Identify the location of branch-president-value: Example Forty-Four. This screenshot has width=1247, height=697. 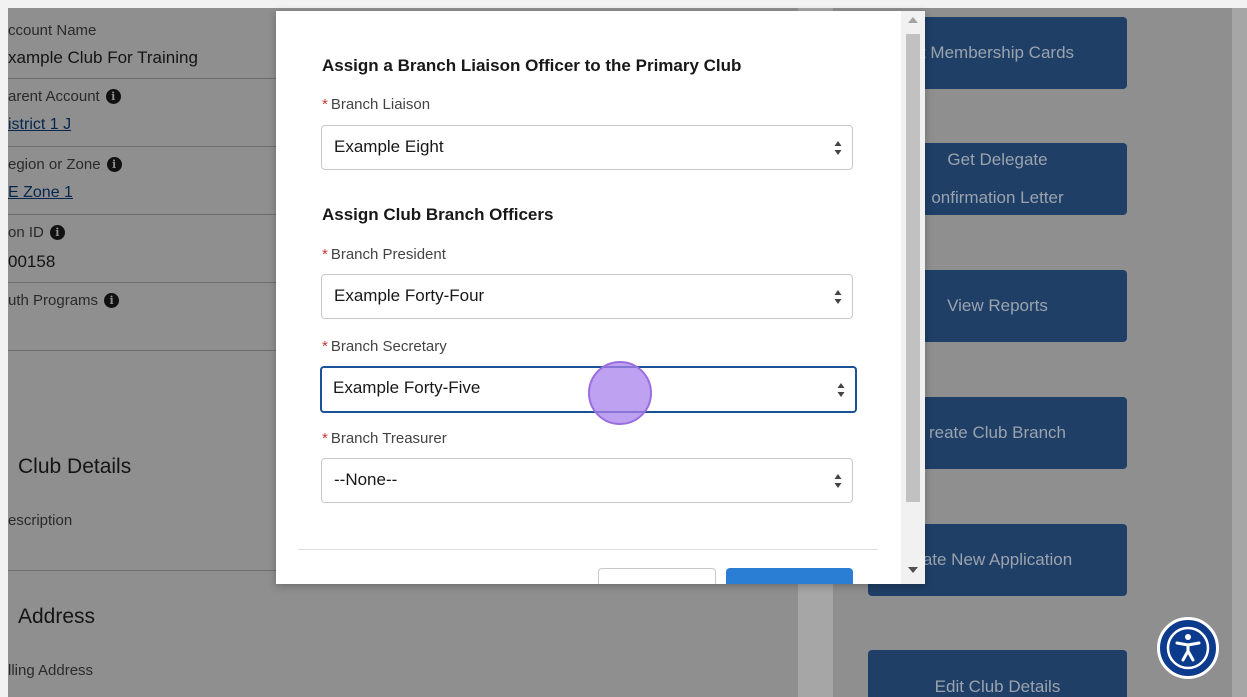
(409, 295).